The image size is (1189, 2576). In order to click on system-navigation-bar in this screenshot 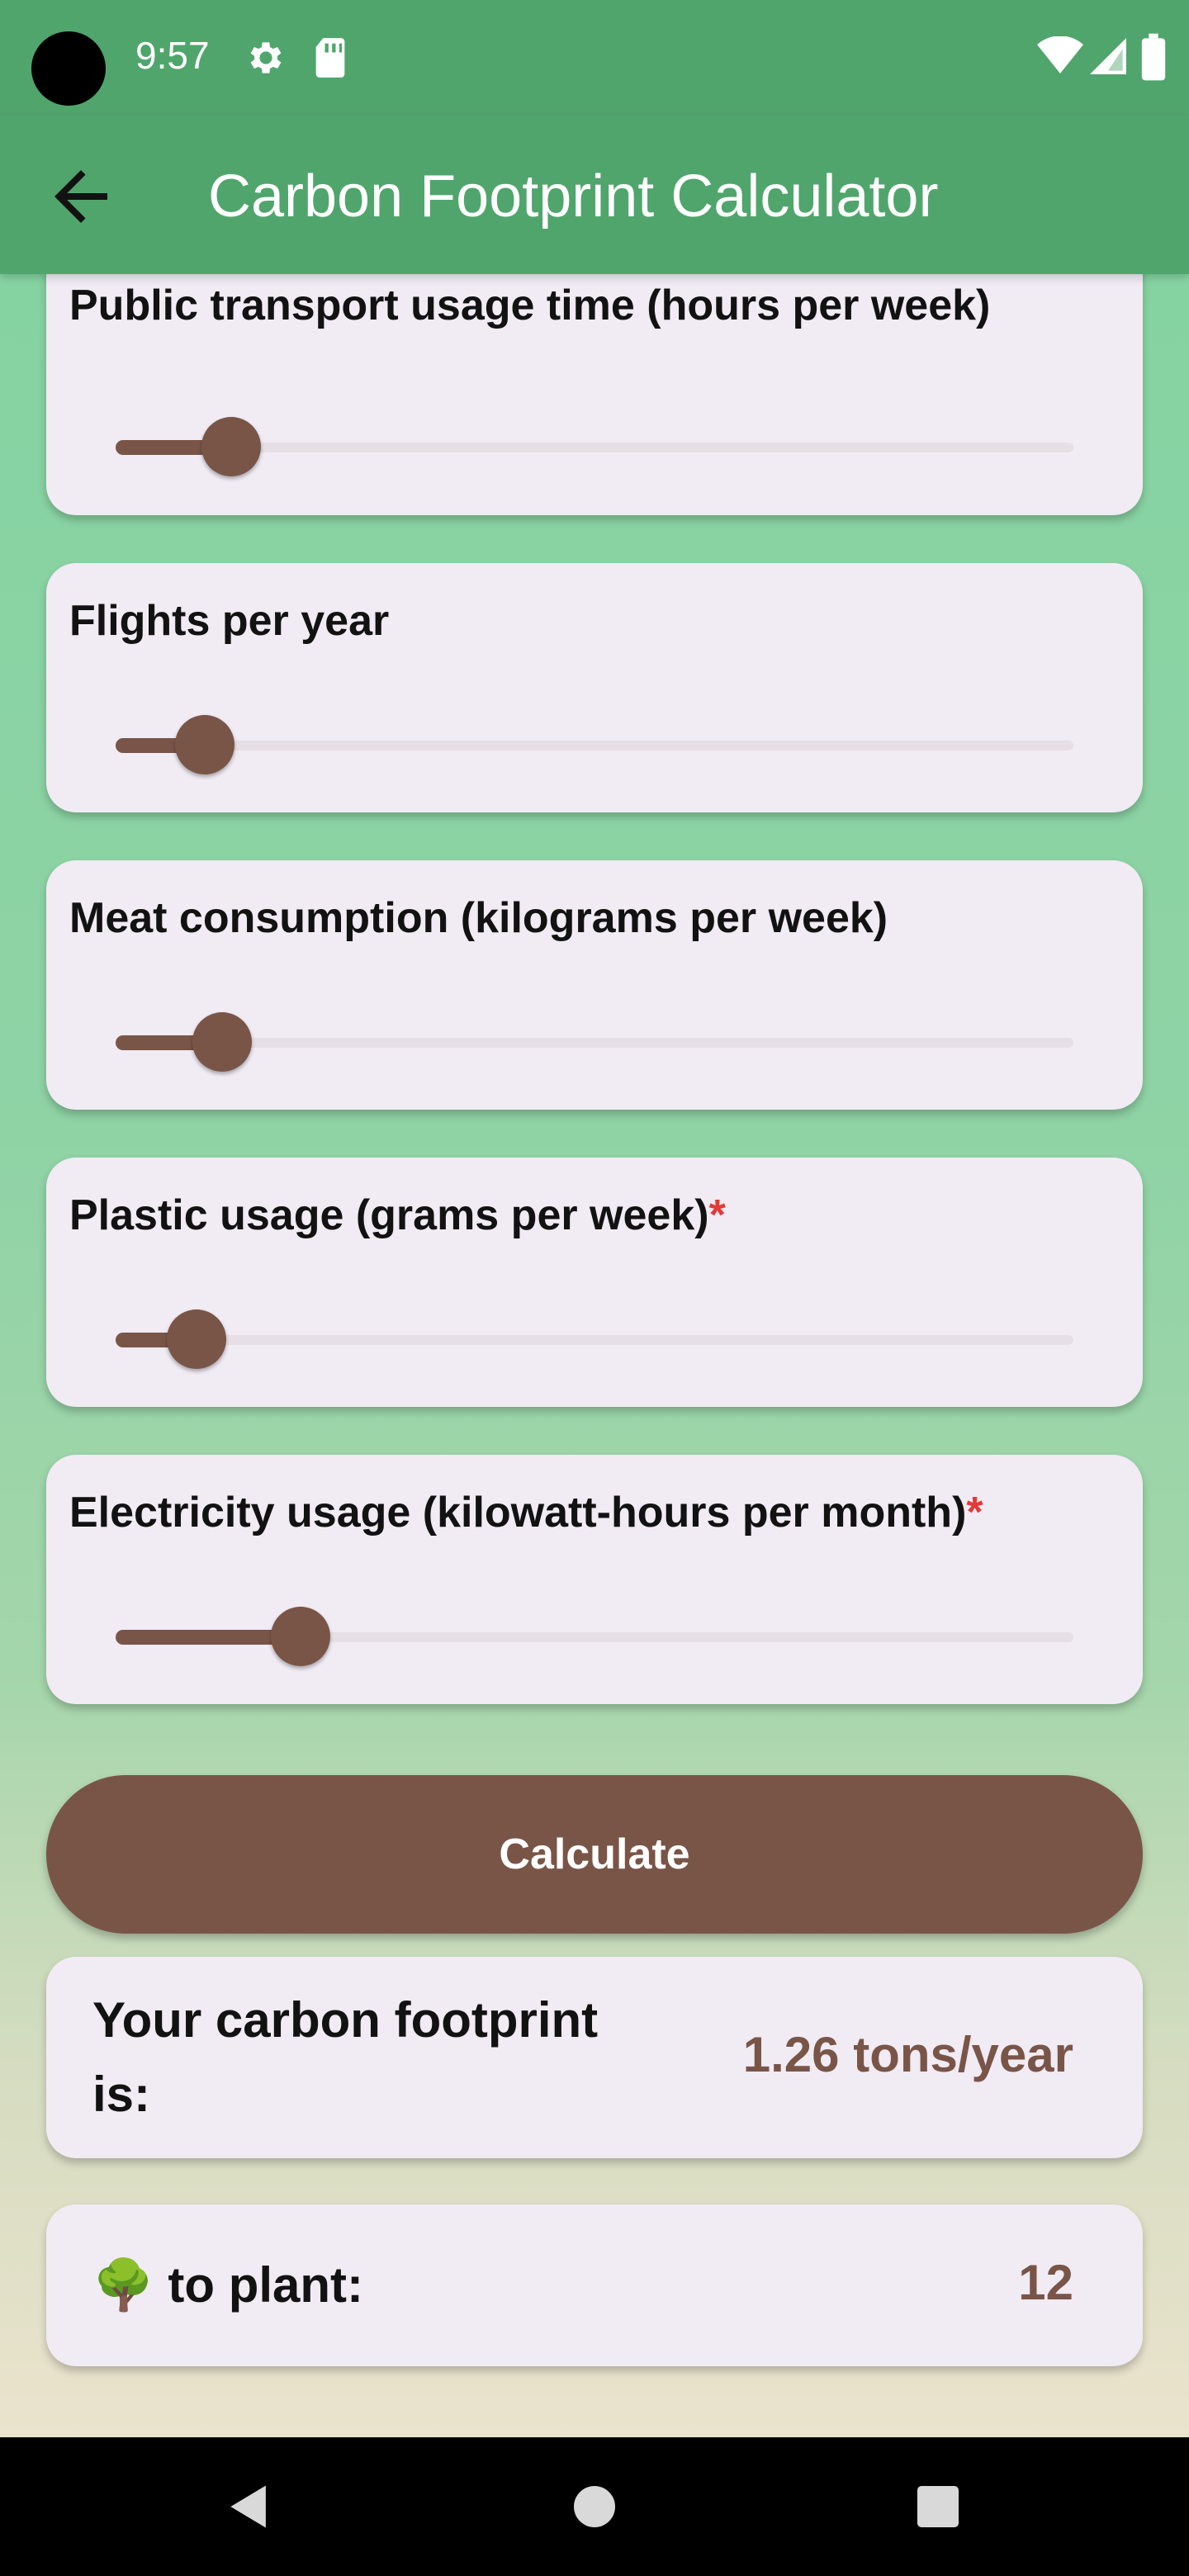, I will do `click(594, 2506)`.